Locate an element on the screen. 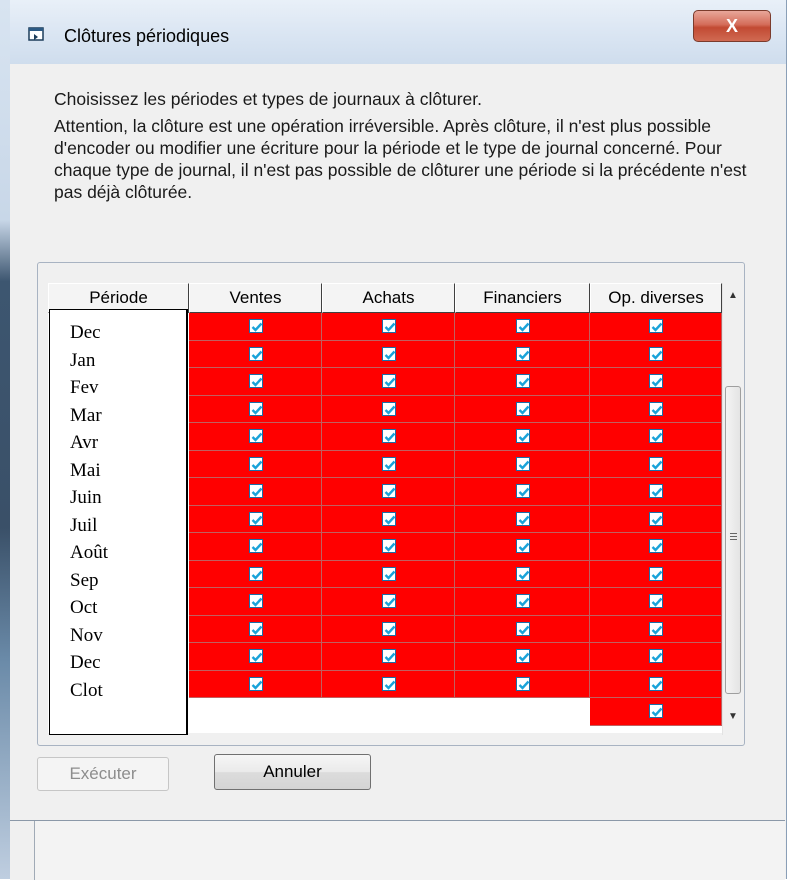 The height and width of the screenshot is (880, 787). scroll-down-arrow-icon: ▼ is located at coordinates (733, 716).